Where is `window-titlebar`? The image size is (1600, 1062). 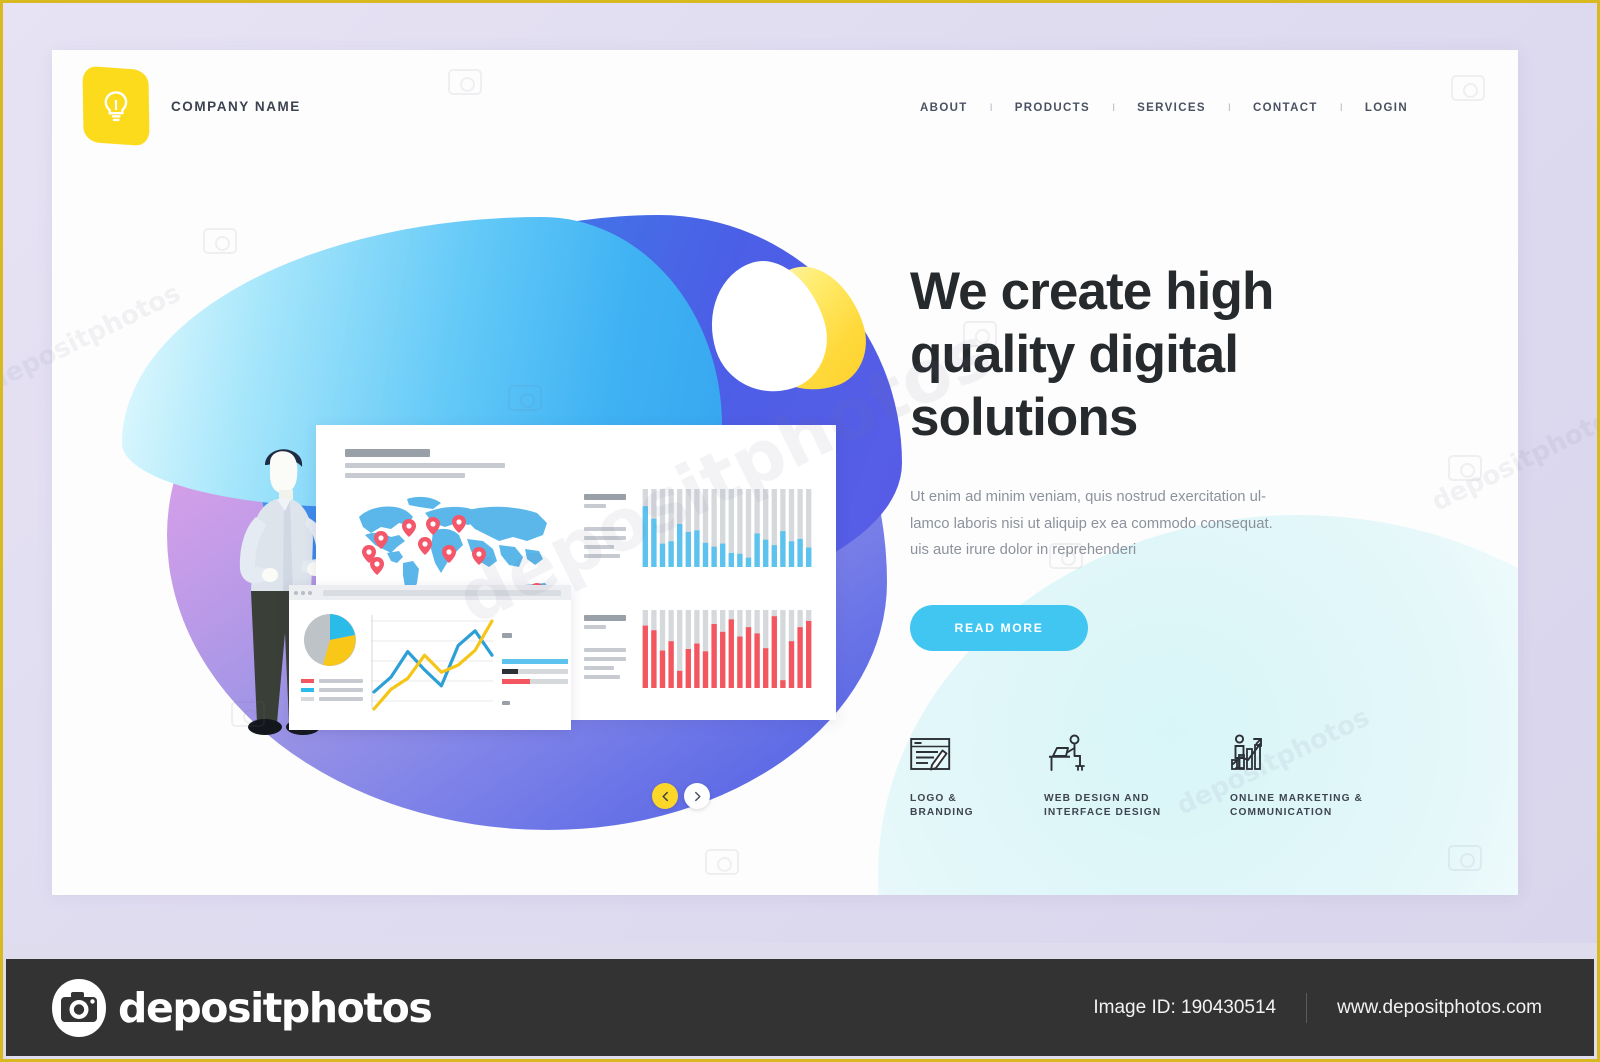
window-titlebar is located at coordinates (430, 592).